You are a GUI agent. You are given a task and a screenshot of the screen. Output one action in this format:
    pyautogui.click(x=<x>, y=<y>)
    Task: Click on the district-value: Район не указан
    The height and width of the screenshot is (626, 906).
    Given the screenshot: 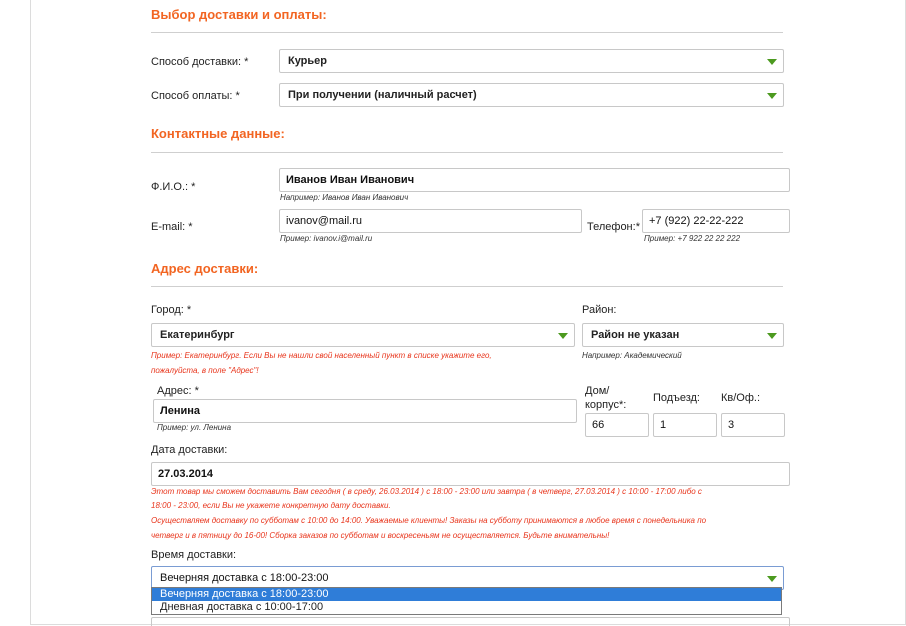 What is the action you would take?
    pyautogui.click(x=635, y=335)
    